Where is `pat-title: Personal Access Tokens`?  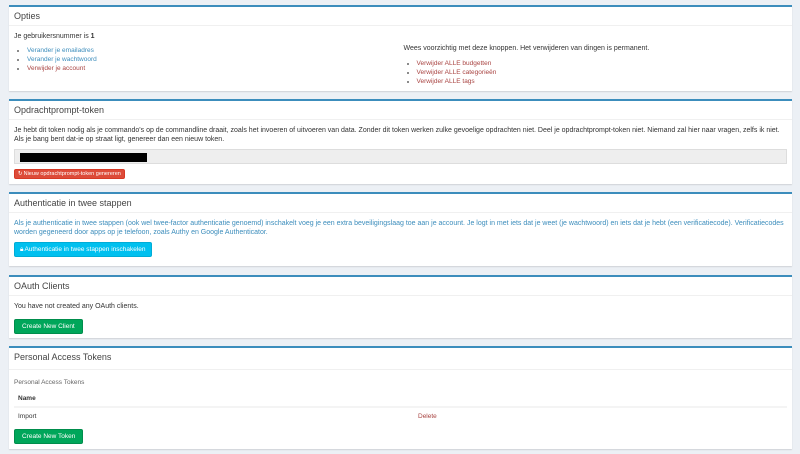
pat-title: Personal Access Tokens is located at coordinates (400, 359).